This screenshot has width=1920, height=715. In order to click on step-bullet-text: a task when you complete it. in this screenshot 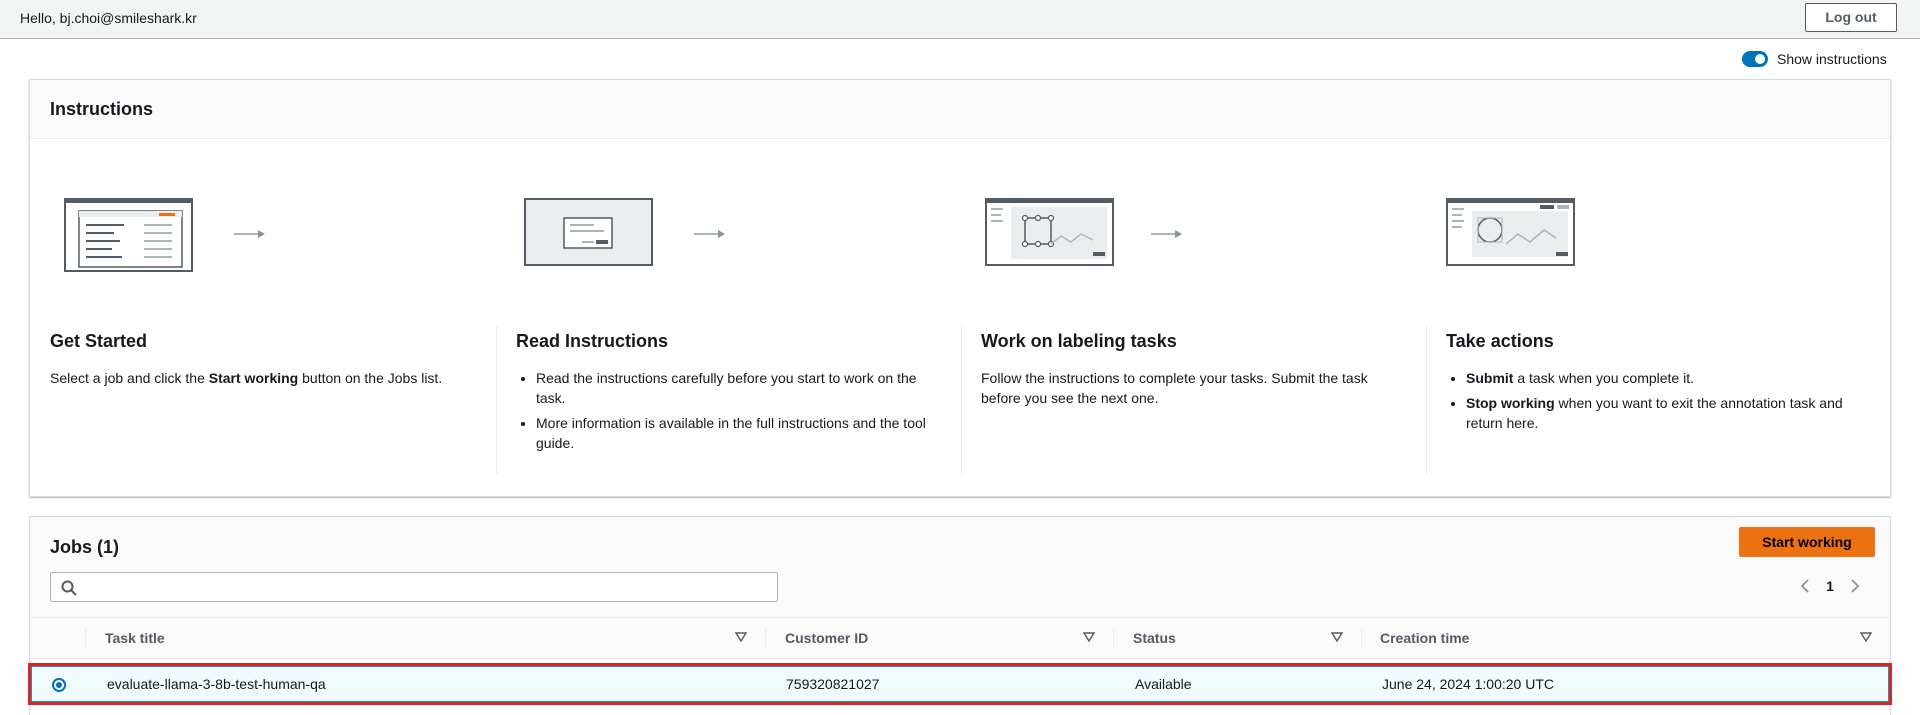, I will do `click(1603, 378)`.